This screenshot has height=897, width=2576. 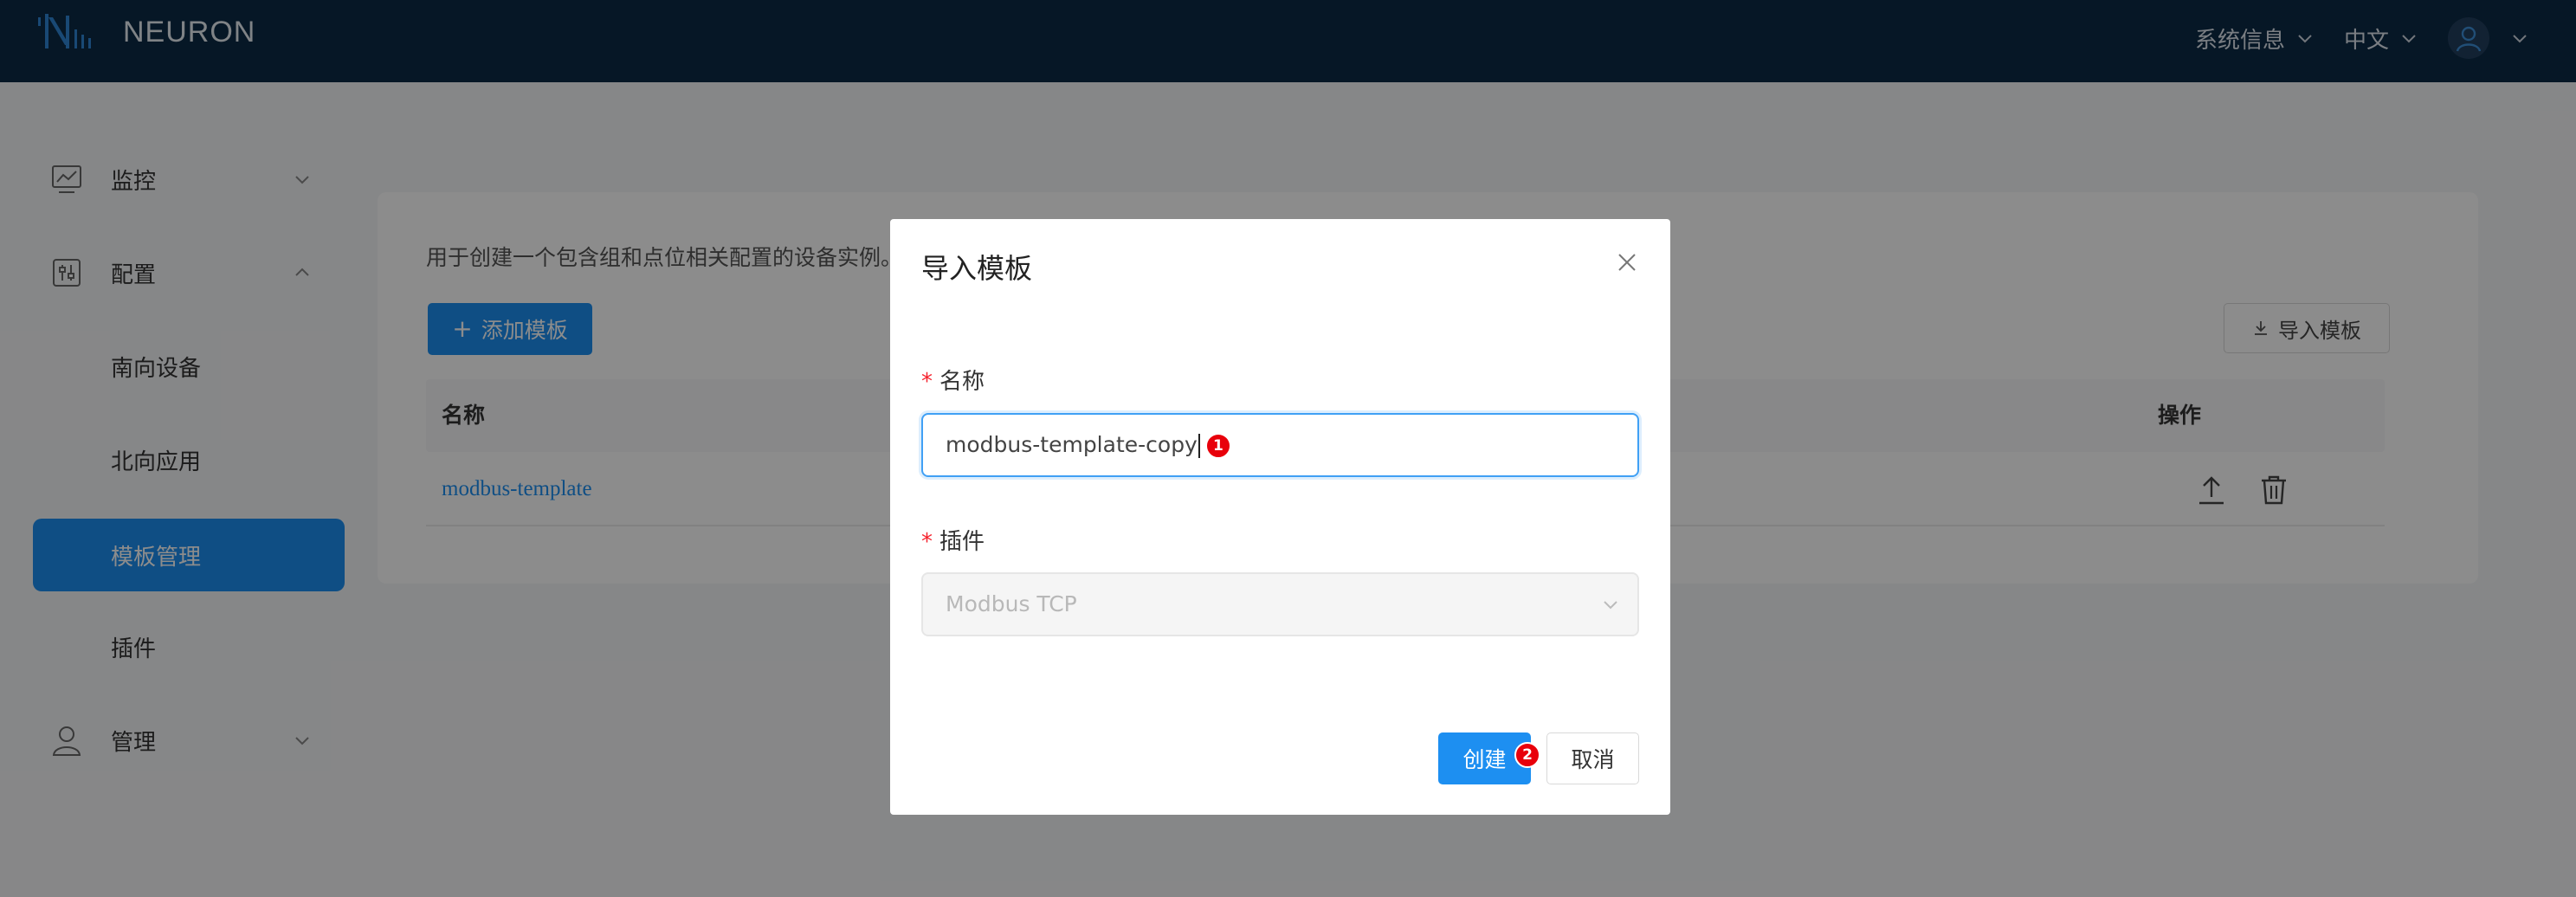 What do you see at coordinates (1012, 603) in the screenshot?
I see `plugin-select-value: Modbus TCP` at bounding box center [1012, 603].